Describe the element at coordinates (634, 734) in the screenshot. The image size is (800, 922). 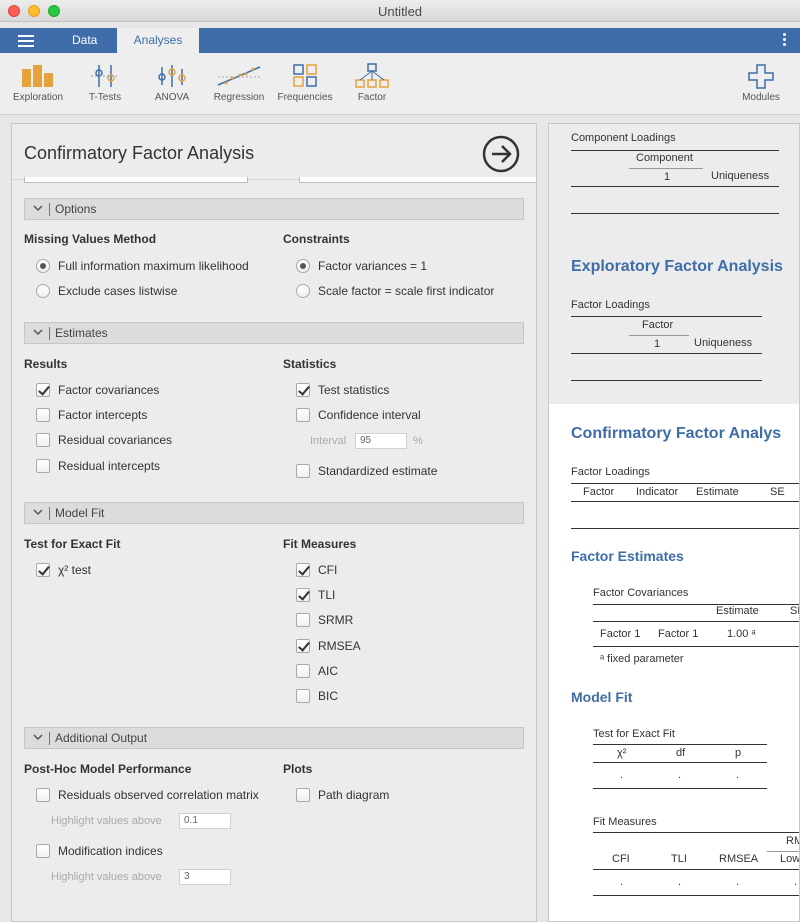
I see `exact-fit-title: Test for Exact Fit` at that location.